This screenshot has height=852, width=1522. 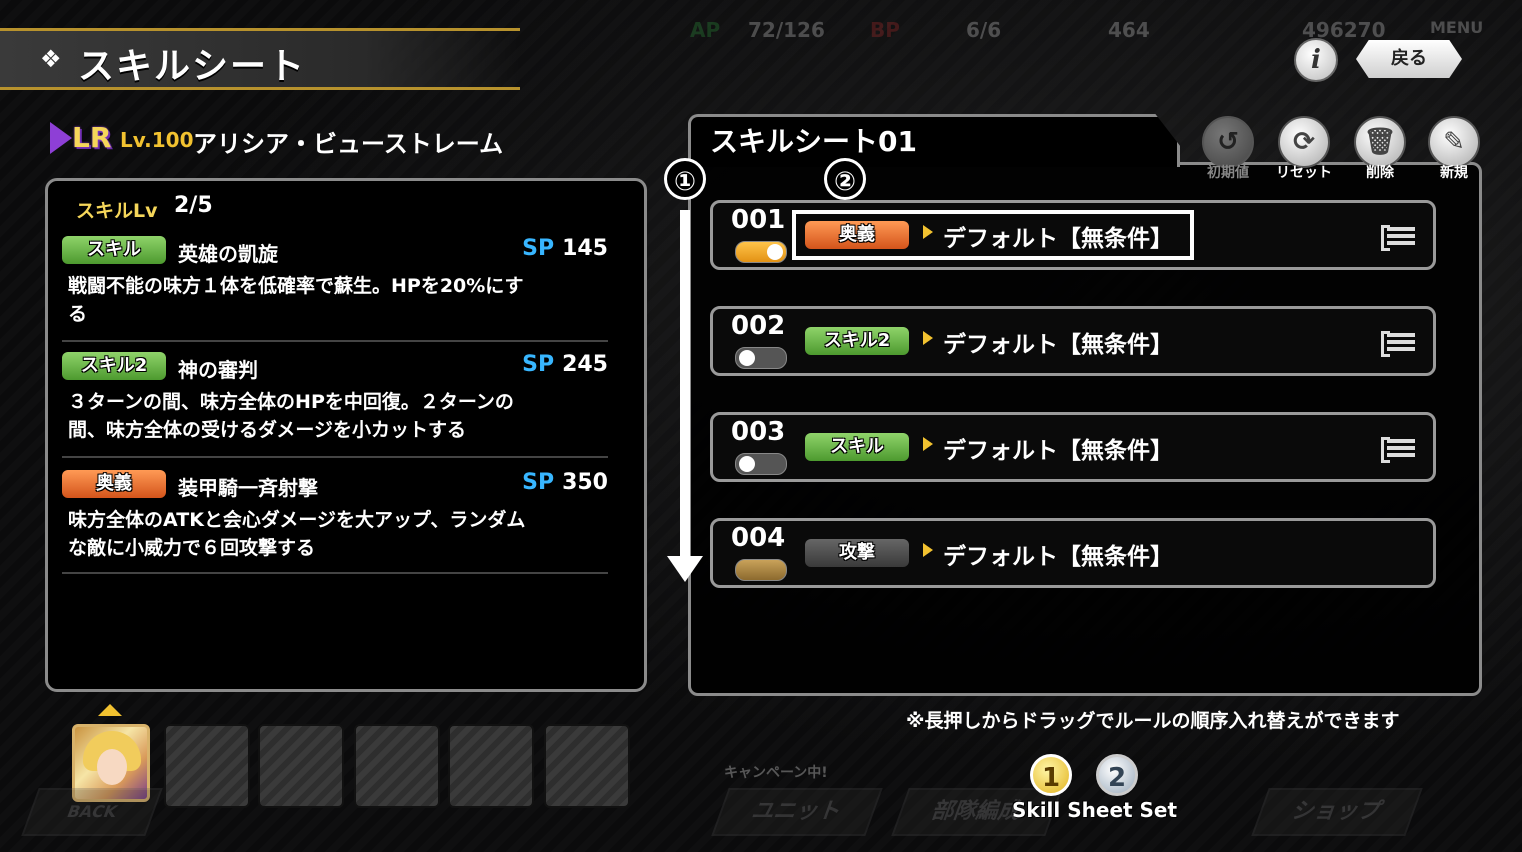 What do you see at coordinates (758, 220) in the screenshot?
I see `rule-number: 001` at bounding box center [758, 220].